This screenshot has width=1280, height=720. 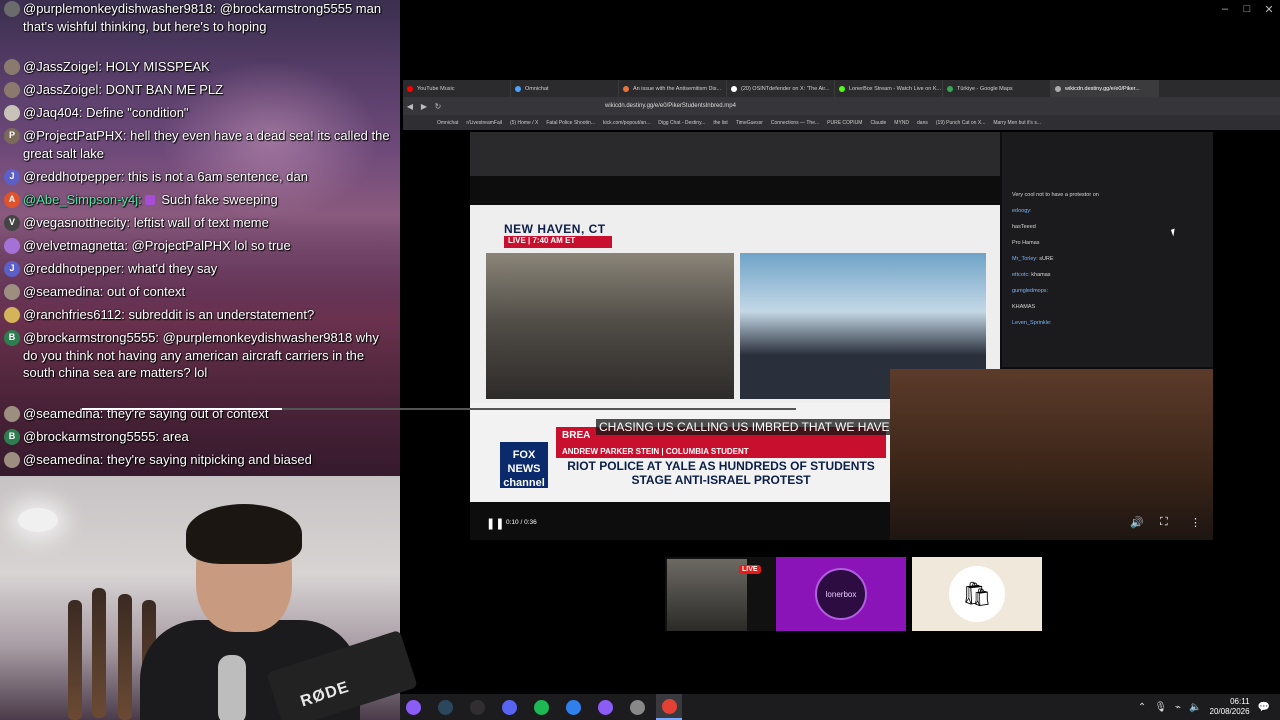 I want to click on chrome-icon, so click(x=669, y=707).